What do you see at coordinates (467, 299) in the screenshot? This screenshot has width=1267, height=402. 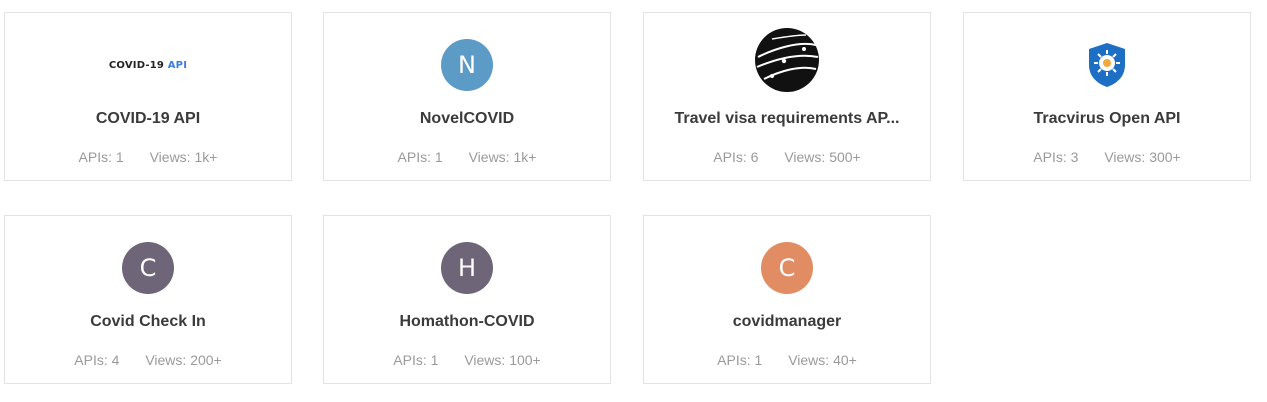 I see `provider-card-homathon-covid: H Homathon-COVID APIs: 1 Views: 100+` at bounding box center [467, 299].